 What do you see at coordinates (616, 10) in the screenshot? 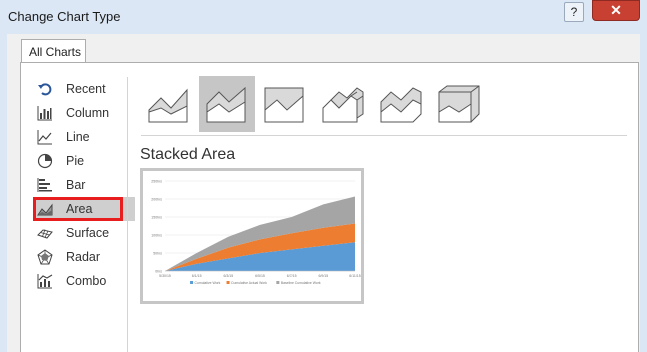
I see `close-button: ✕` at bounding box center [616, 10].